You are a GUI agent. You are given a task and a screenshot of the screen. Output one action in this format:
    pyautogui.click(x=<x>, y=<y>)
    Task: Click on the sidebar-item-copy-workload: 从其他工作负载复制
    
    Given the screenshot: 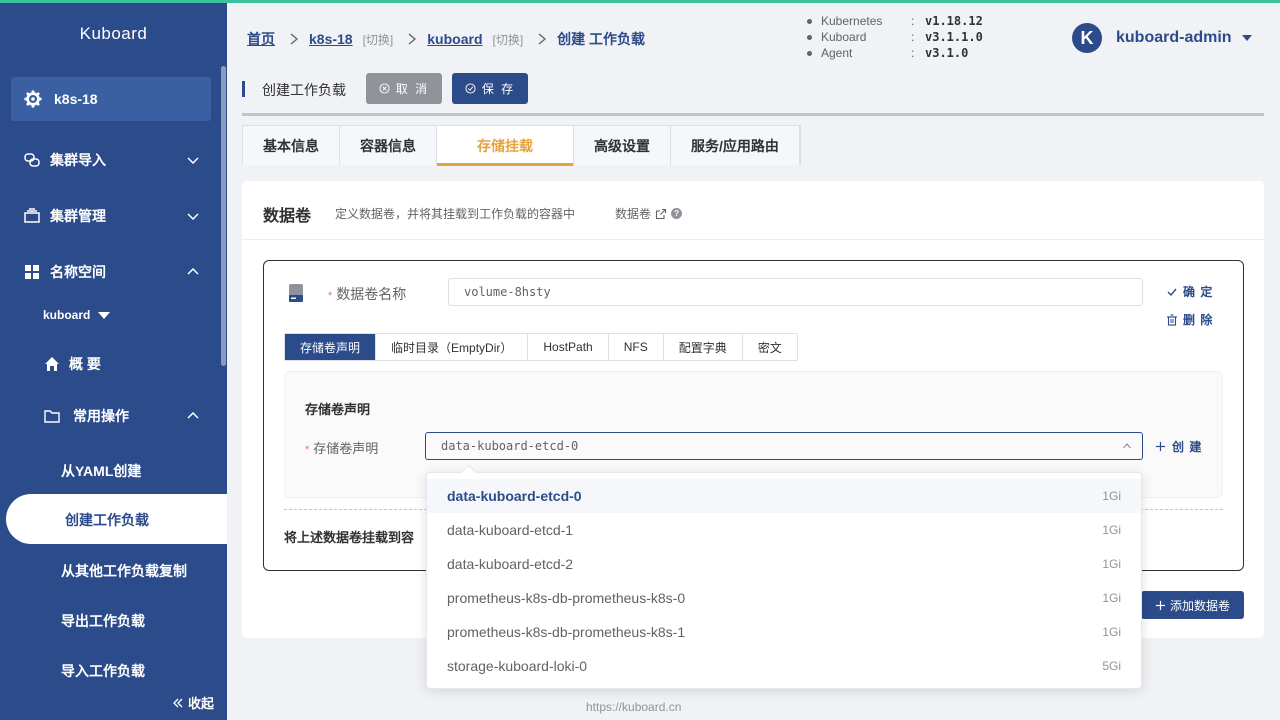 What is the action you would take?
    pyautogui.click(x=124, y=571)
    